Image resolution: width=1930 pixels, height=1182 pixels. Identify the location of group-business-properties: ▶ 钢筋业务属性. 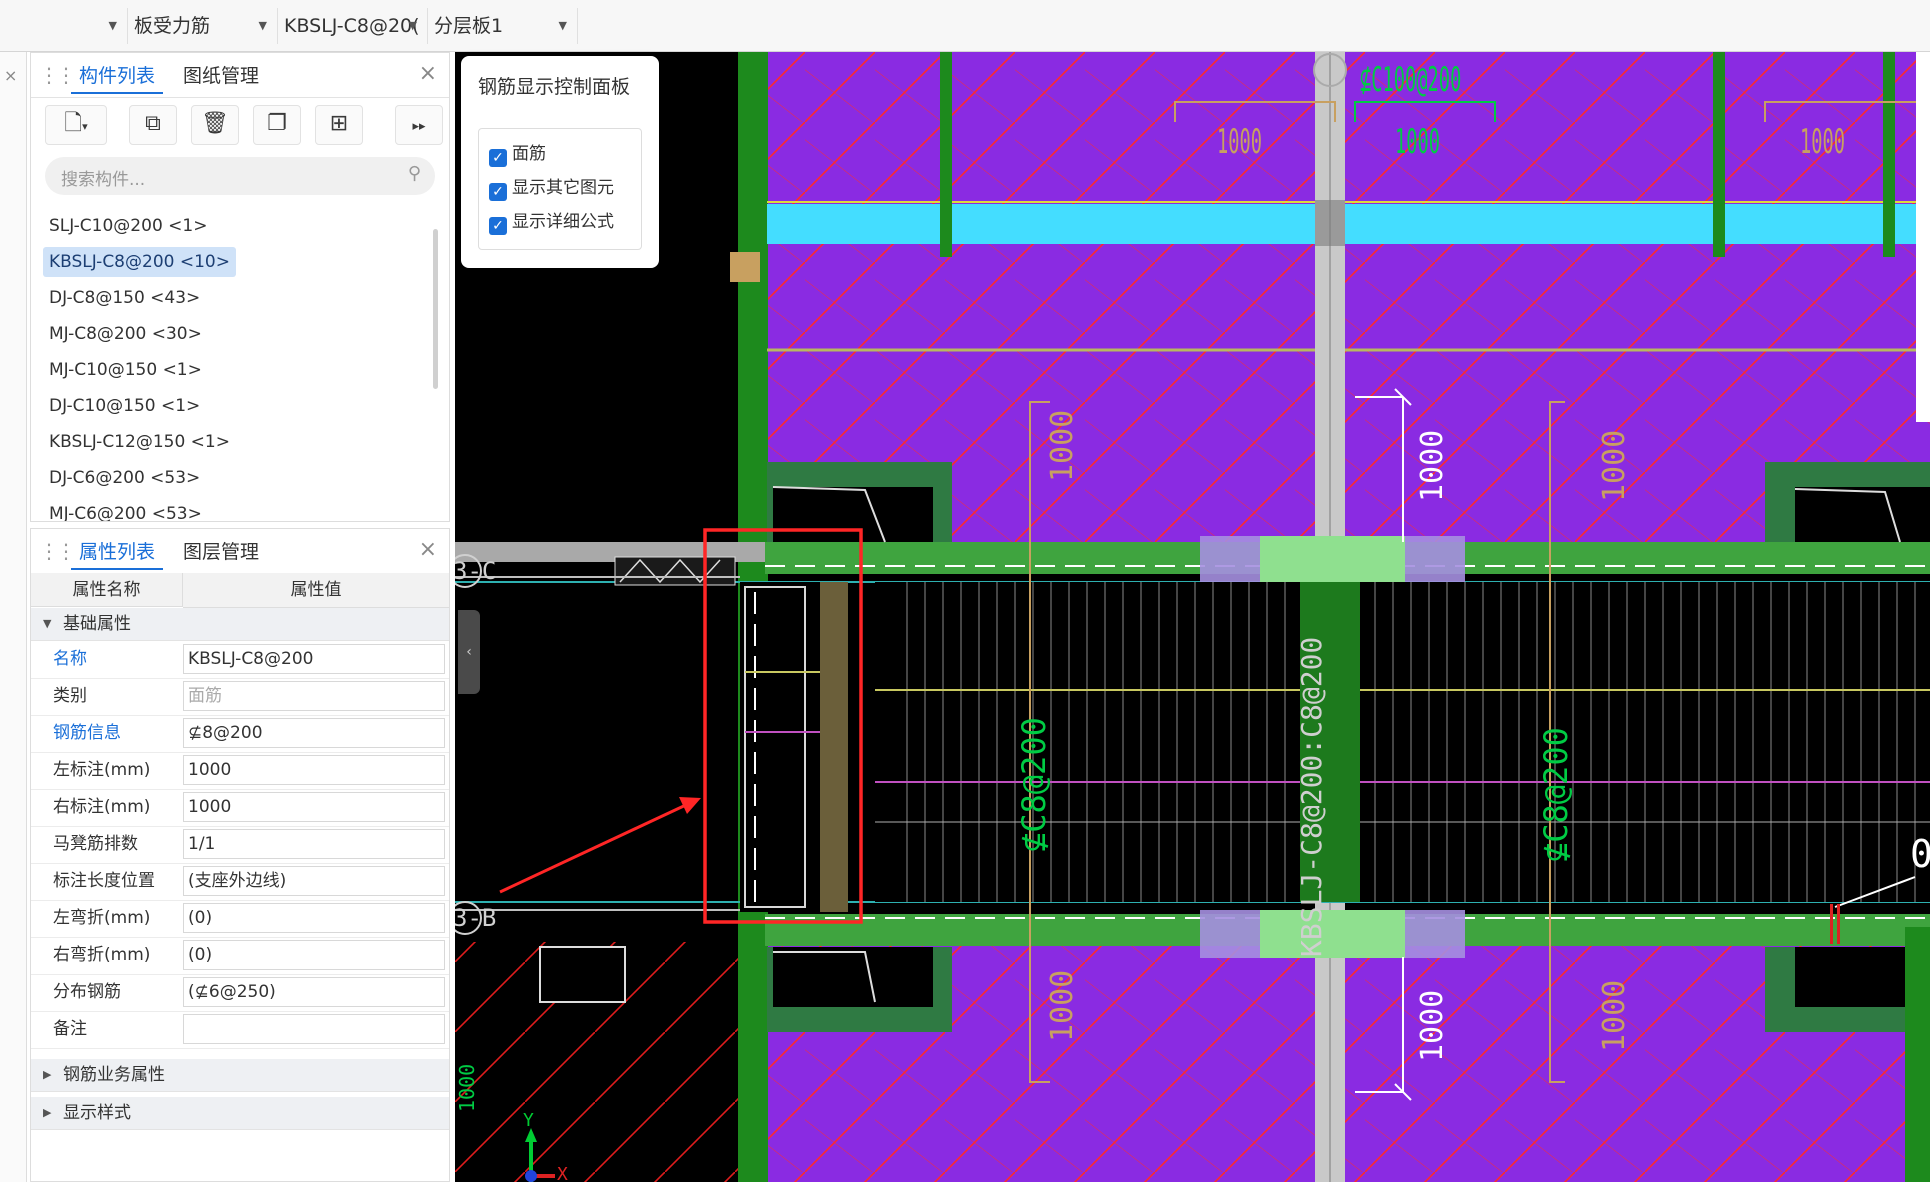
(240, 1075).